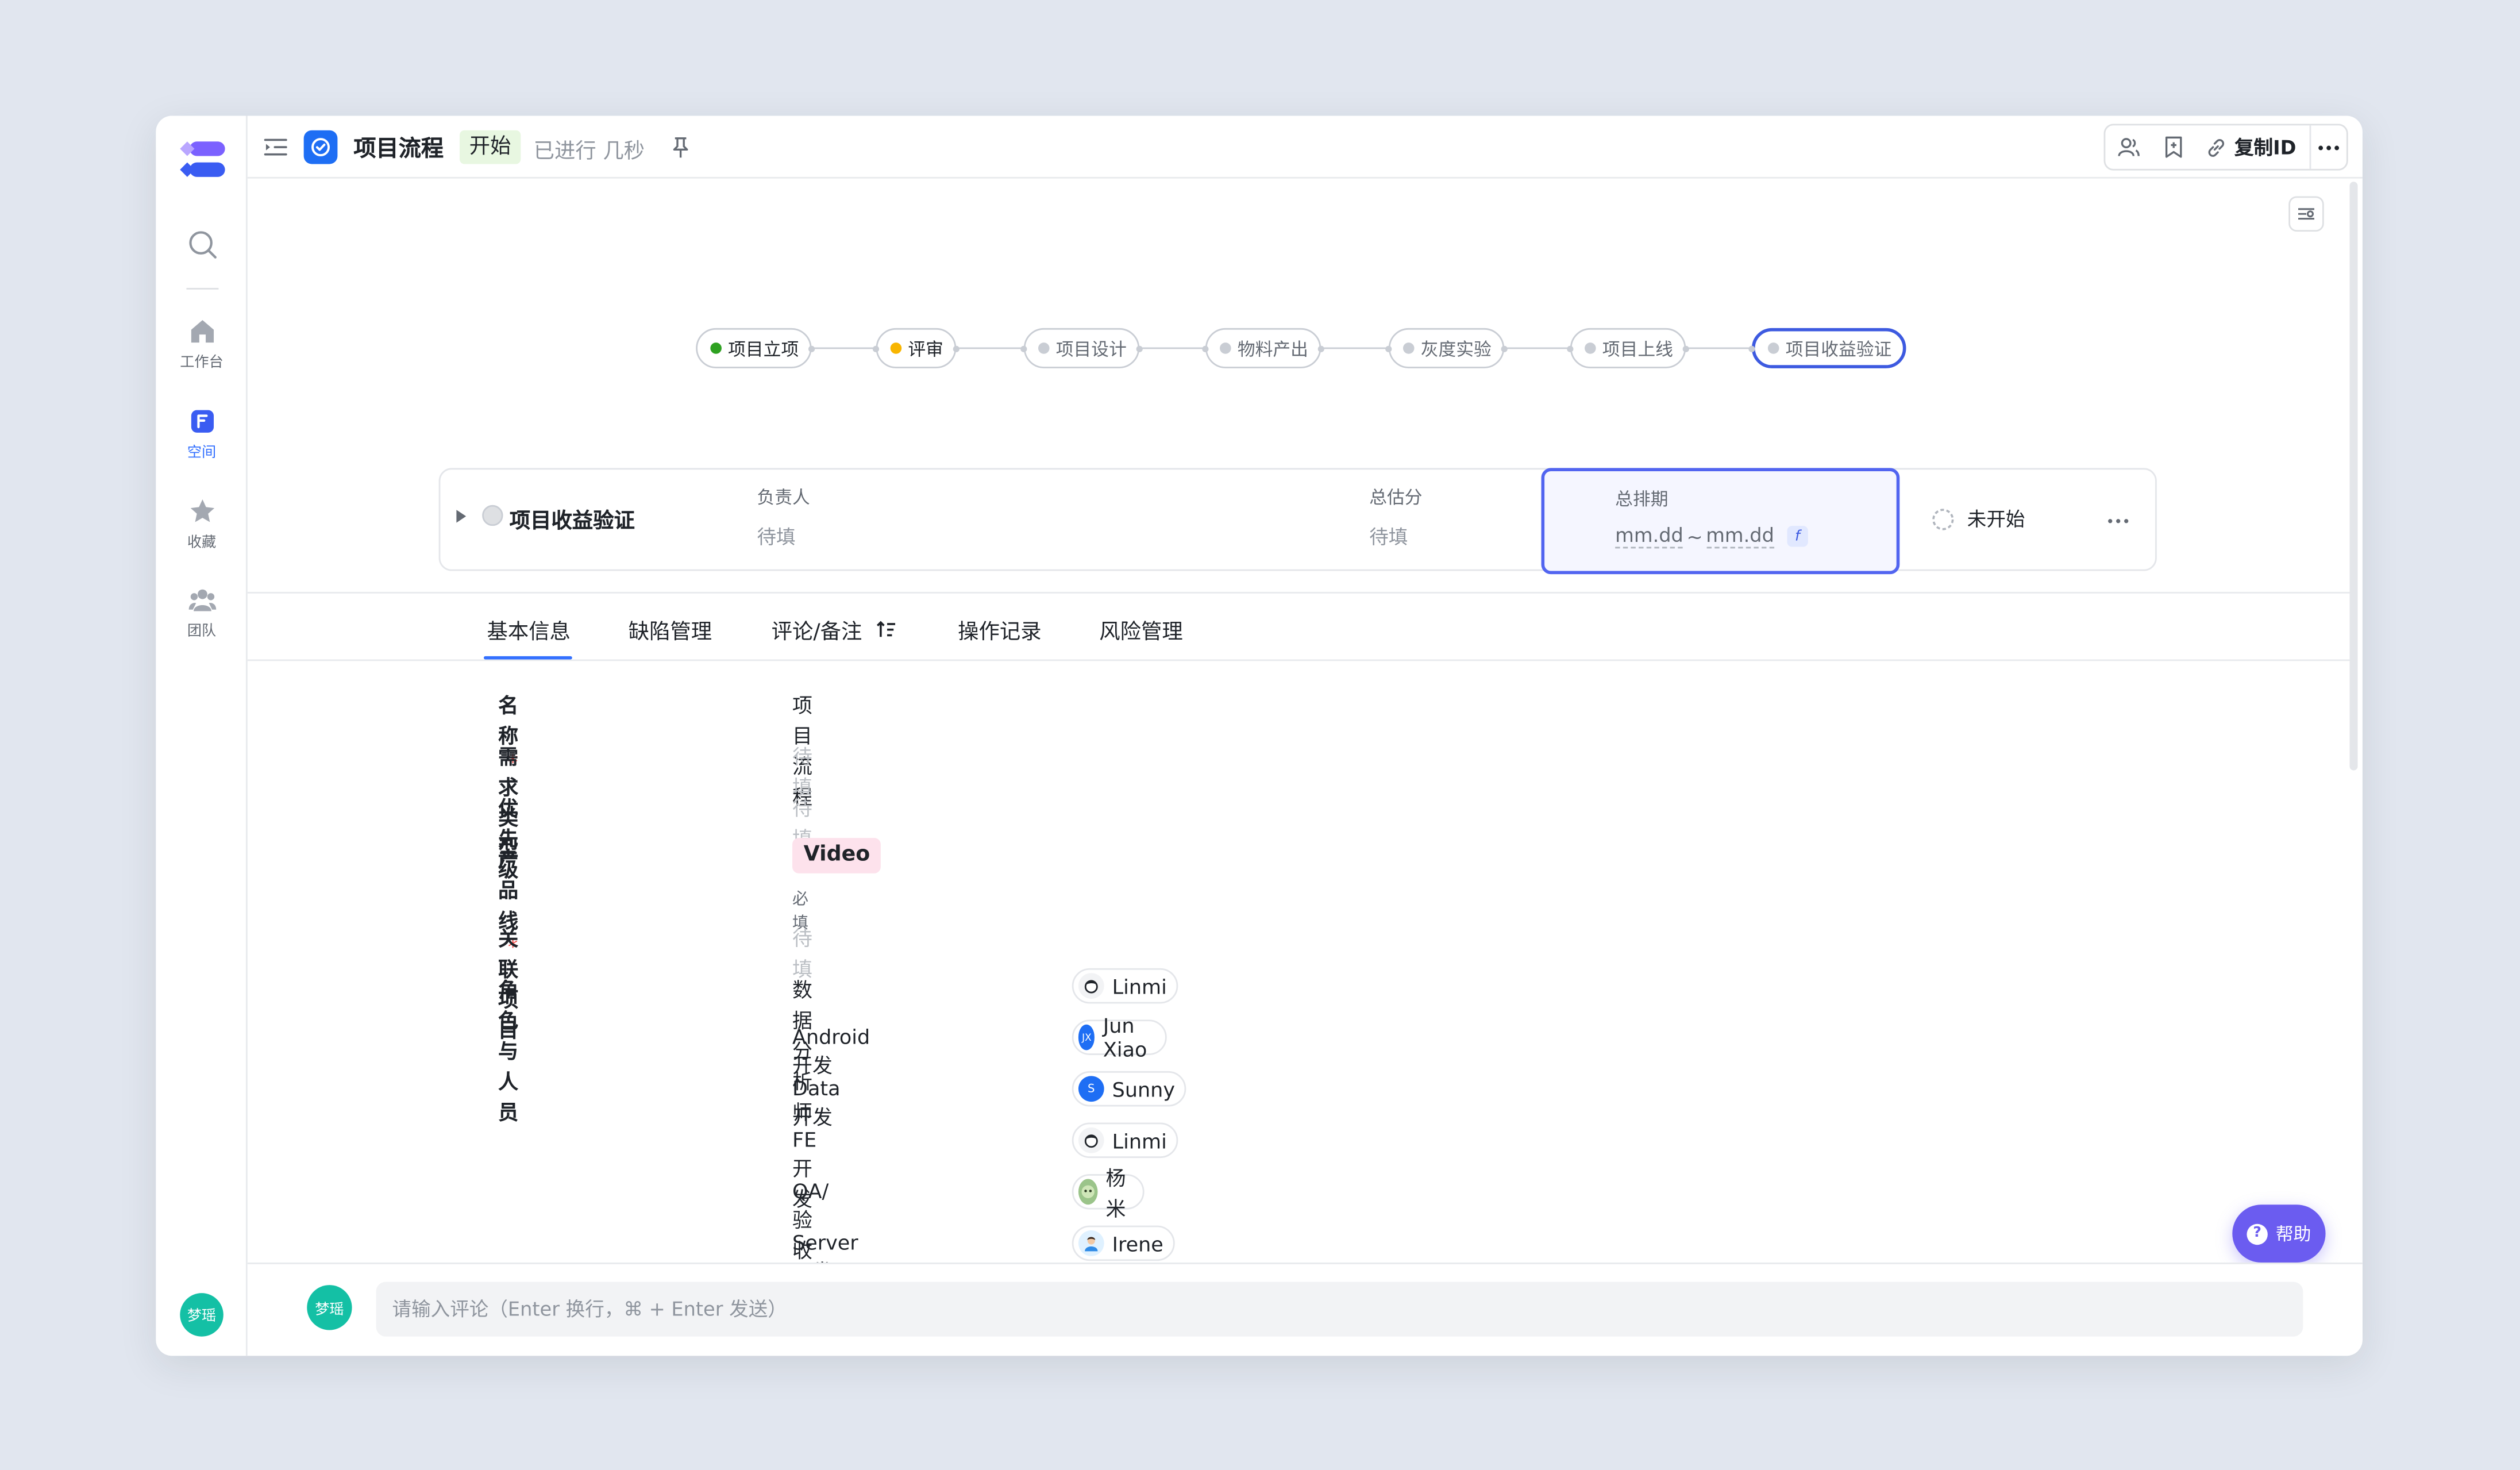 The width and height of the screenshot is (2520, 1470). Describe the element at coordinates (527, 658) in the screenshot. I see `active-tab-indicator` at that location.